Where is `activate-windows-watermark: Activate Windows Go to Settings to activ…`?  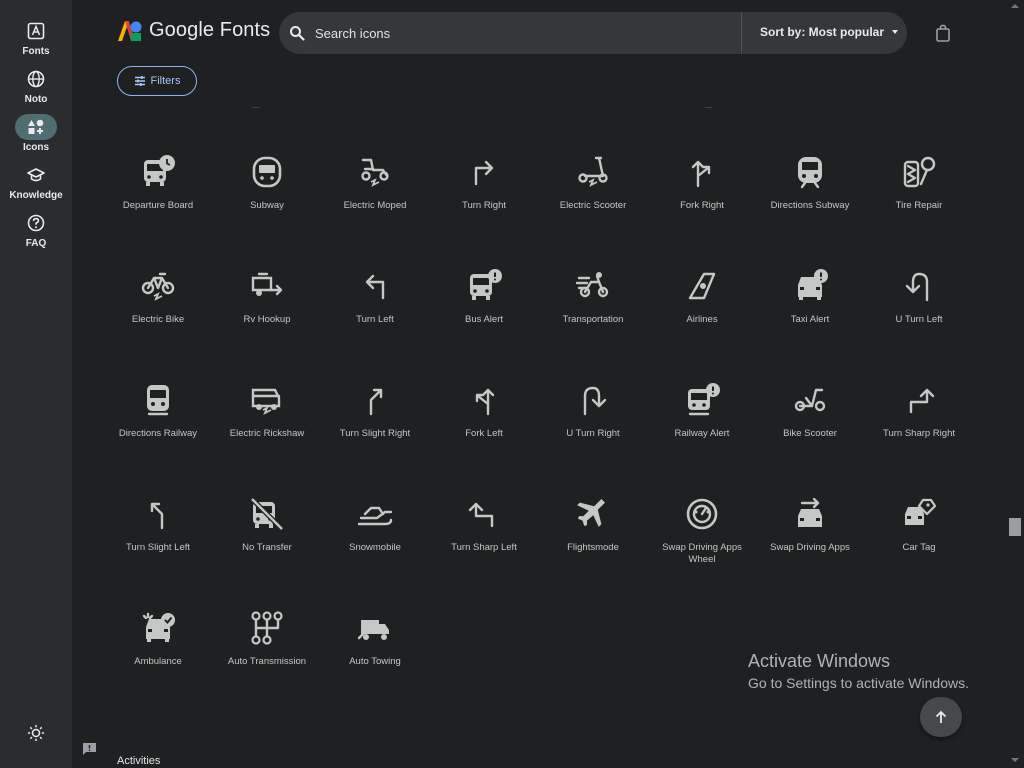 activate-windows-watermark: Activate Windows Go to Settings to activ… is located at coordinates (858, 671).